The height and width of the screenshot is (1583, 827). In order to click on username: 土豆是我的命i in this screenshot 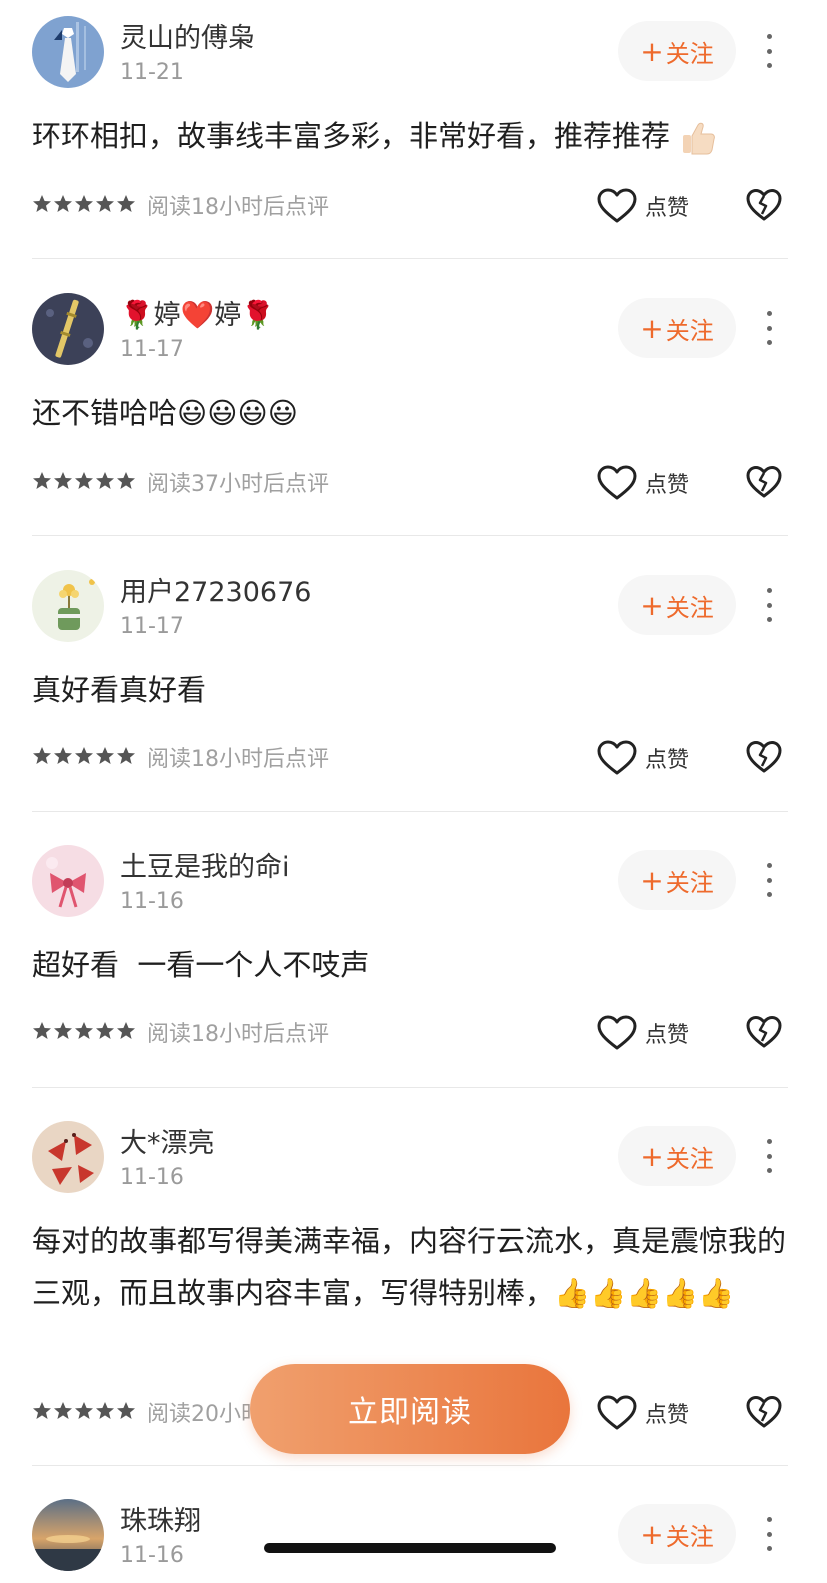, I will do `click(205, 864)`.